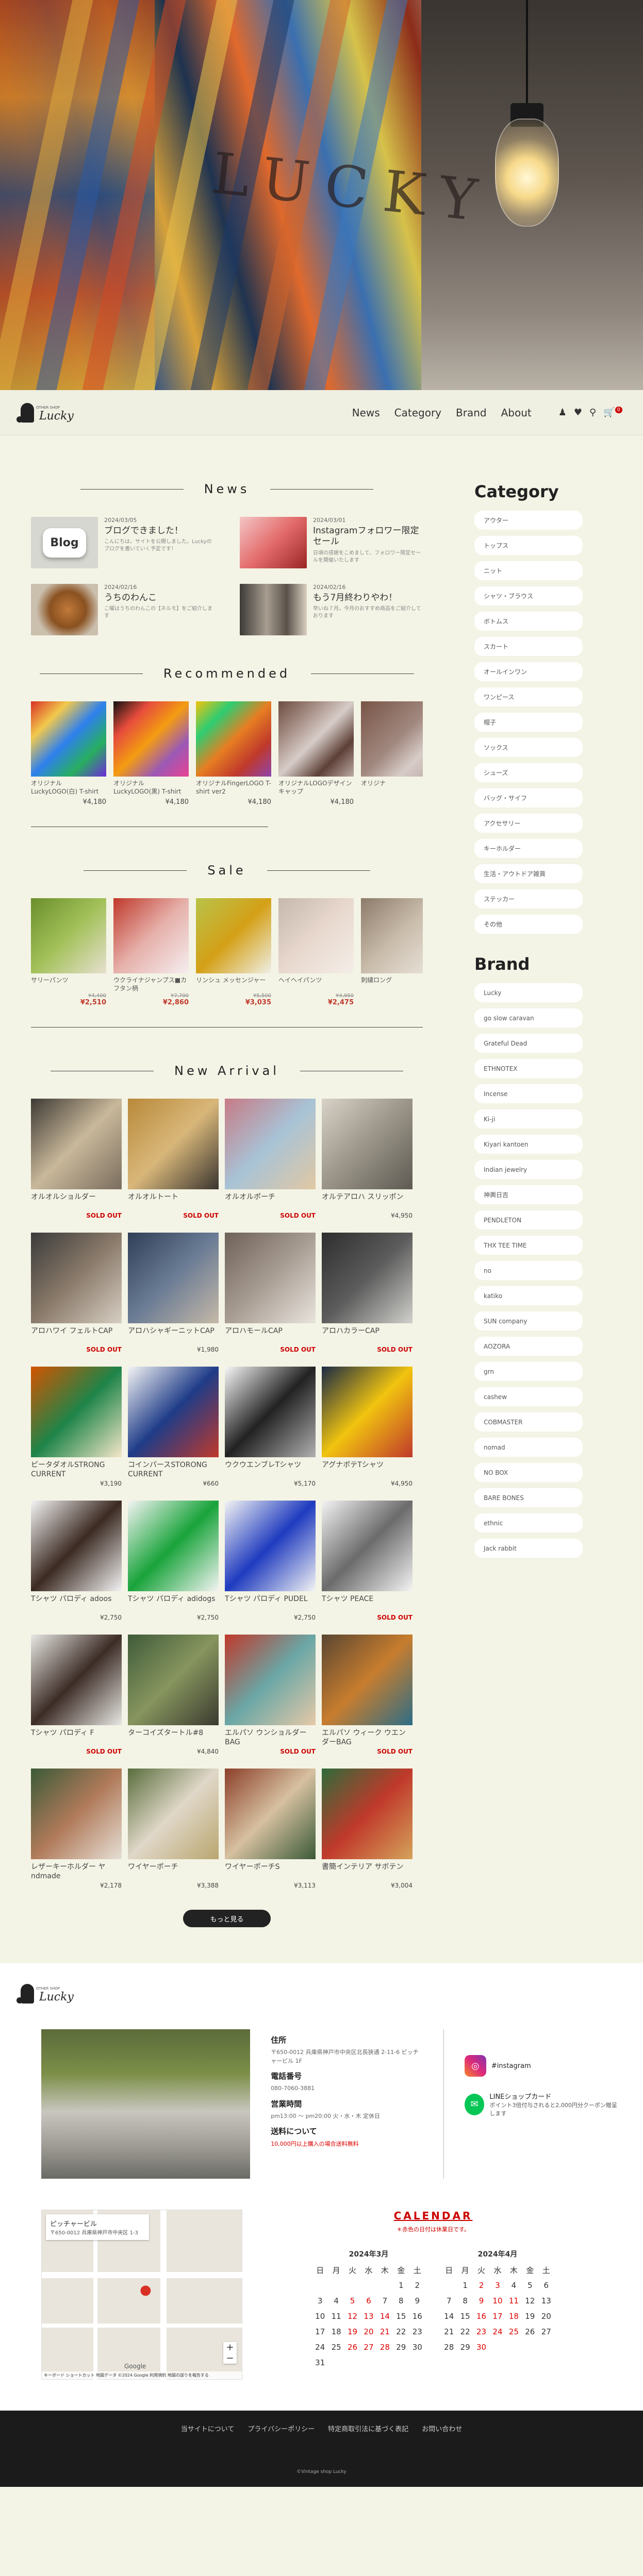 The width and height of the screenshot is (643, 2576). What do you see at coordinates (516, 413) in the screenshot?
I see `nav-about: About` at bounding box center [516, 413].